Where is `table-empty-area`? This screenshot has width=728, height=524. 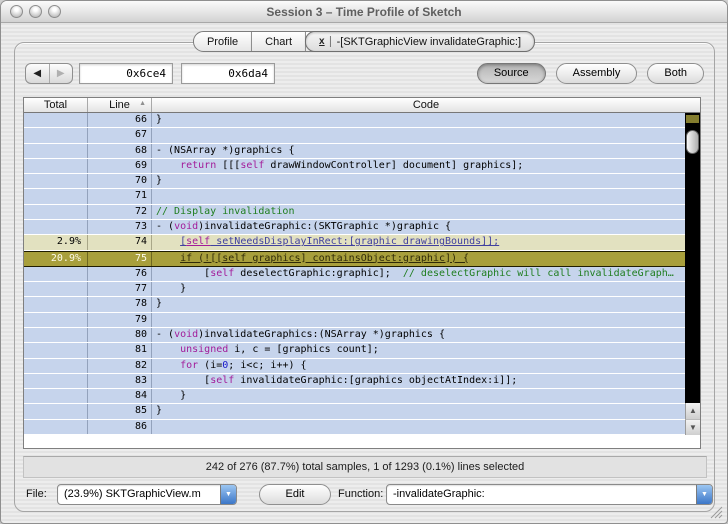
table-empty-area is located at coordinates (362, 441).